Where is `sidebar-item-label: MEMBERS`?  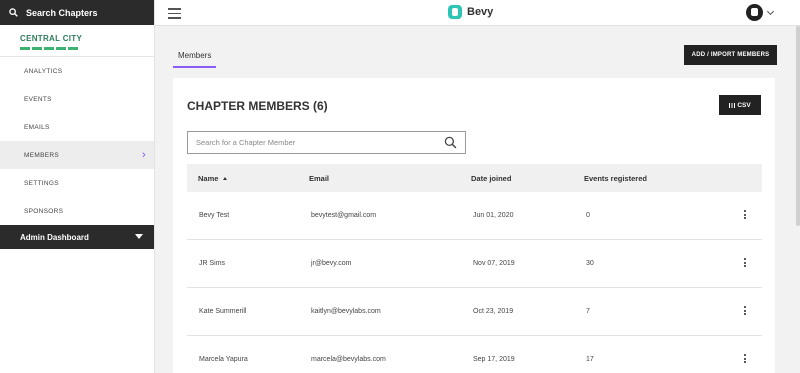
sidebar-item-label: MEMBERS is located at coordinates (41, 155).